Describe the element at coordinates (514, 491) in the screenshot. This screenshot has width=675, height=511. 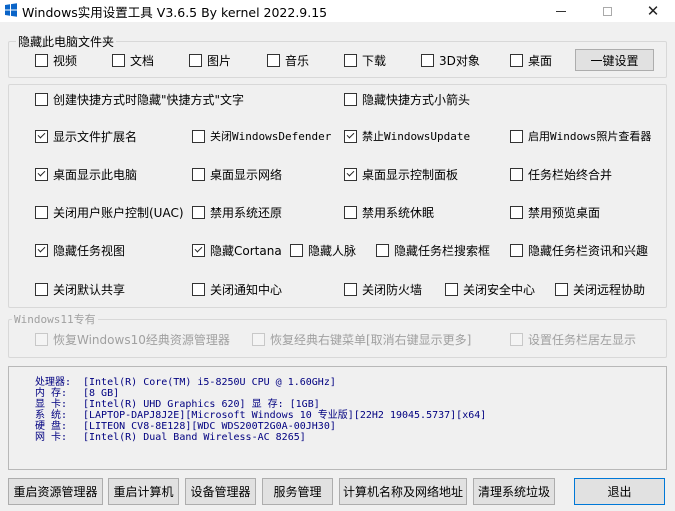
I see `clean-junk-button: 清理系统垃圾` at that location.